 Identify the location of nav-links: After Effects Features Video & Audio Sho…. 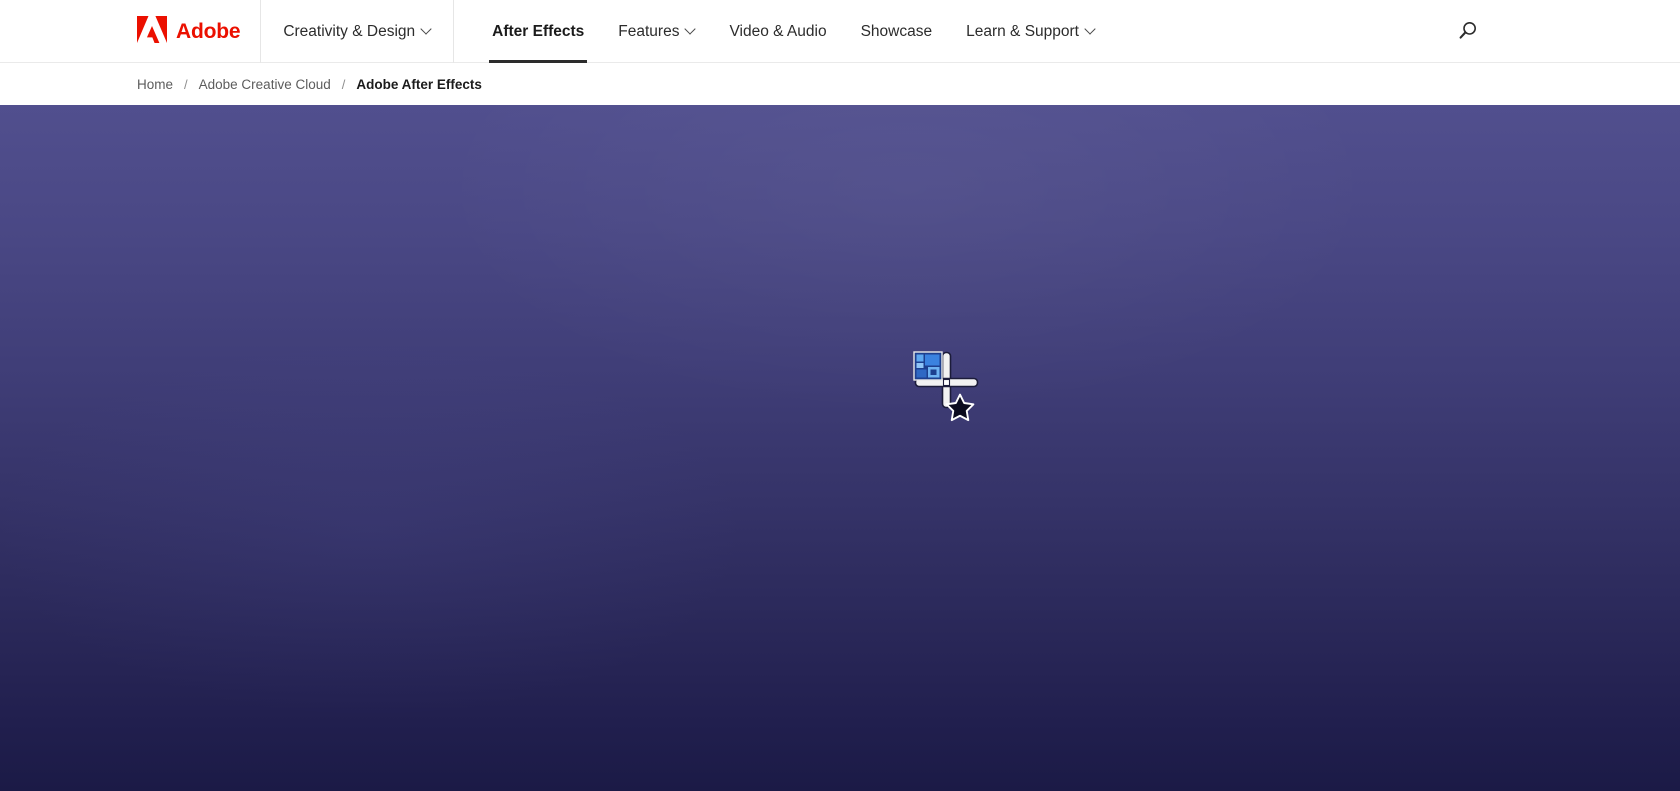
(783, 31).